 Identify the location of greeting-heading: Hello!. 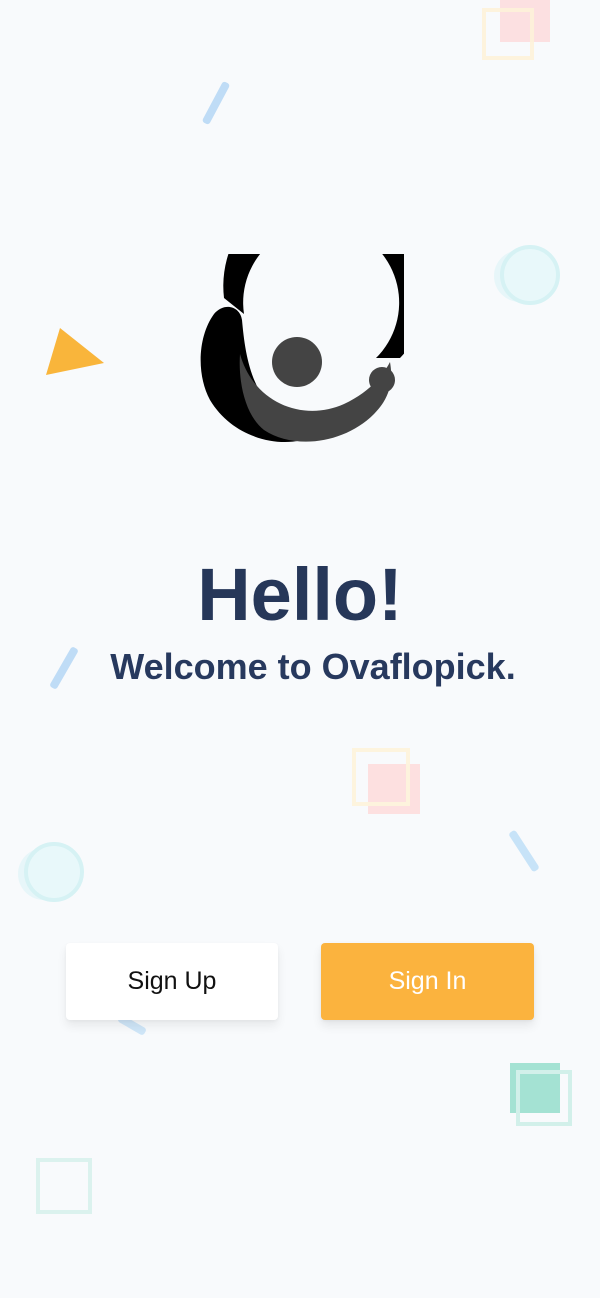
(300, 594).